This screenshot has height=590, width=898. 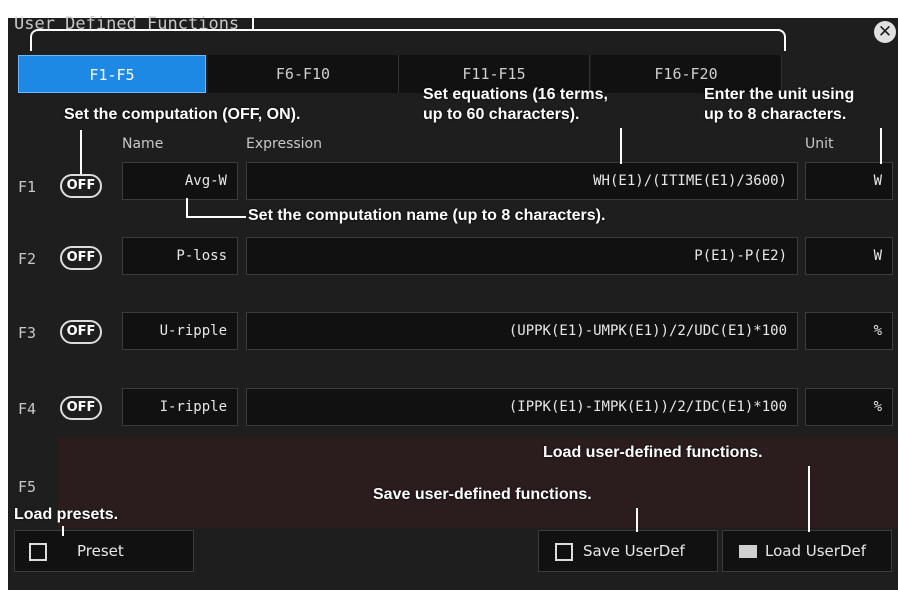 What do you see at coordinates (253, 15) in the screenshot?
I see `brace-pointer` at bounding box center [253, 15].